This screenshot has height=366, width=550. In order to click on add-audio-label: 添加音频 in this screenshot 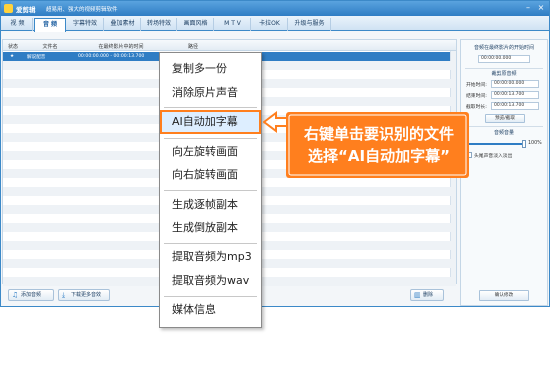, I will do `click(31, 295)`.